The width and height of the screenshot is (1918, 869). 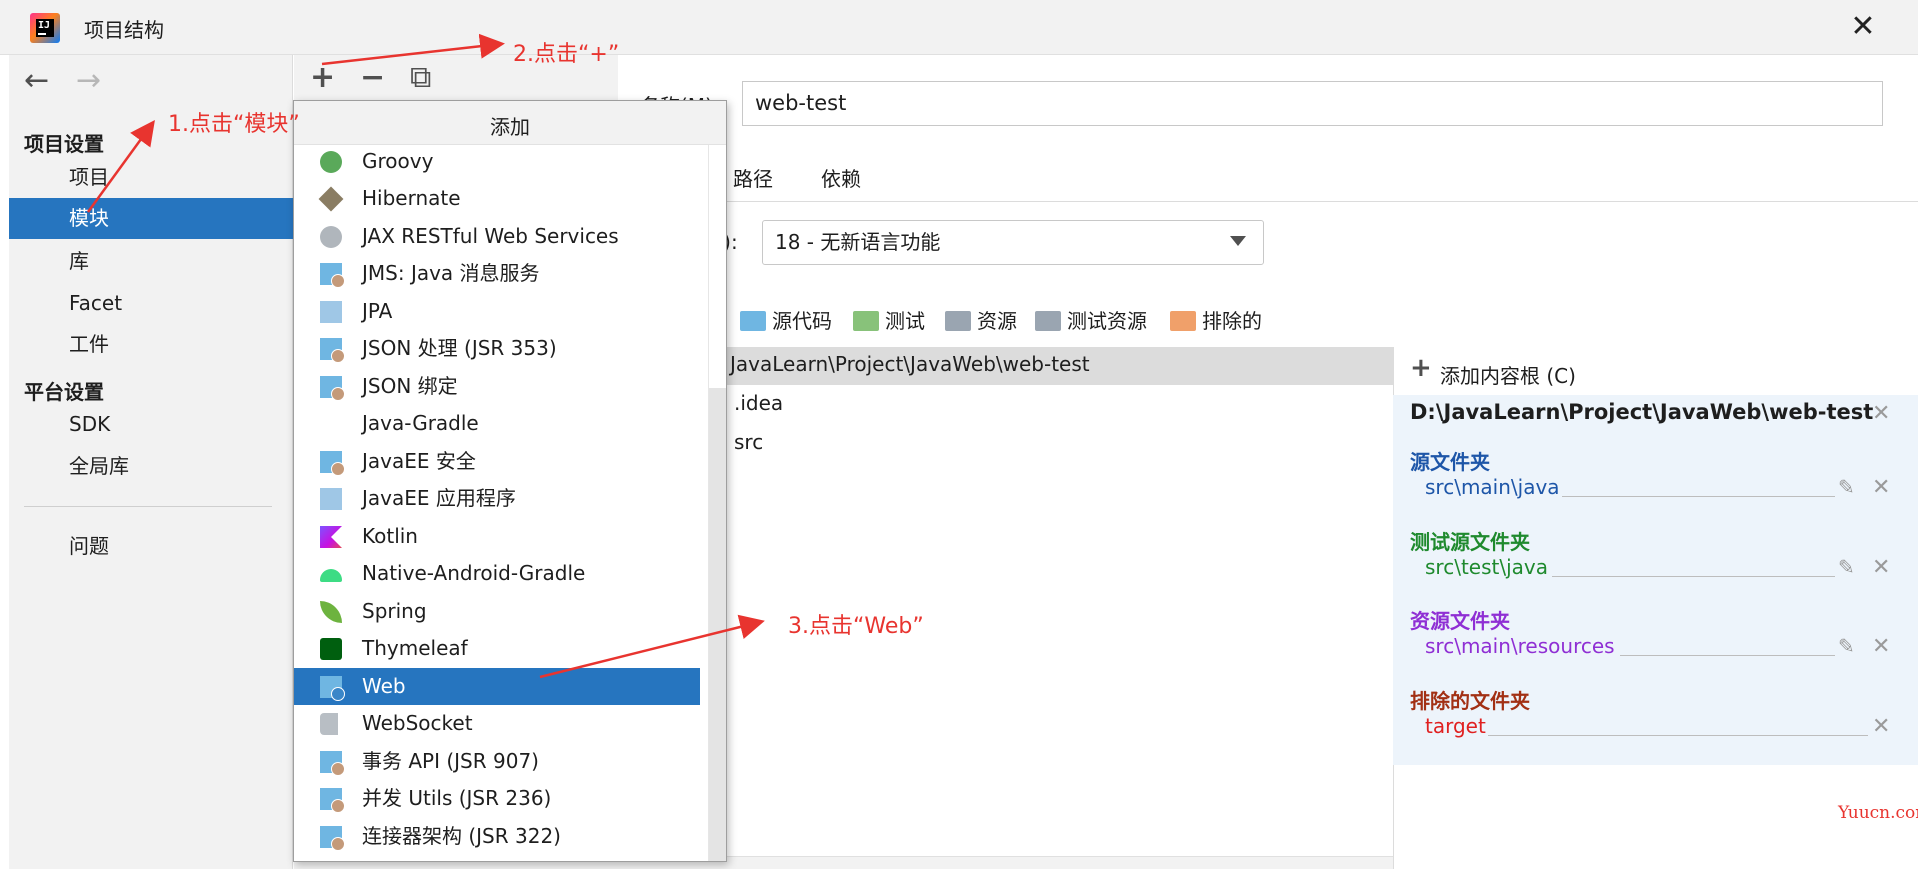 What do you see at coordinates (1183, 321) in the screenshot?
I see `excluded-folder-icon` at bounding box center [1183, 321].